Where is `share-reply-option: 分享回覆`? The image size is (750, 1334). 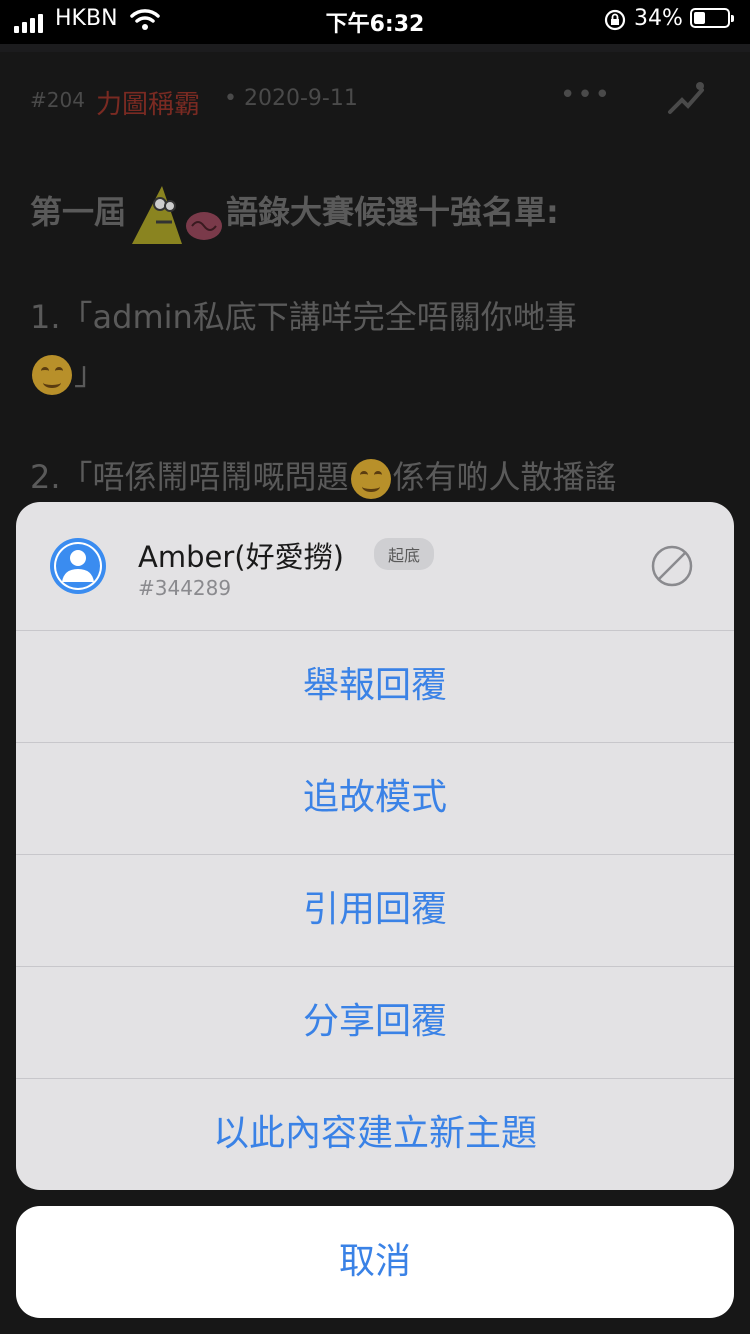
share-reply-option: 分享回覆 is located at coordinates (375, 1022).